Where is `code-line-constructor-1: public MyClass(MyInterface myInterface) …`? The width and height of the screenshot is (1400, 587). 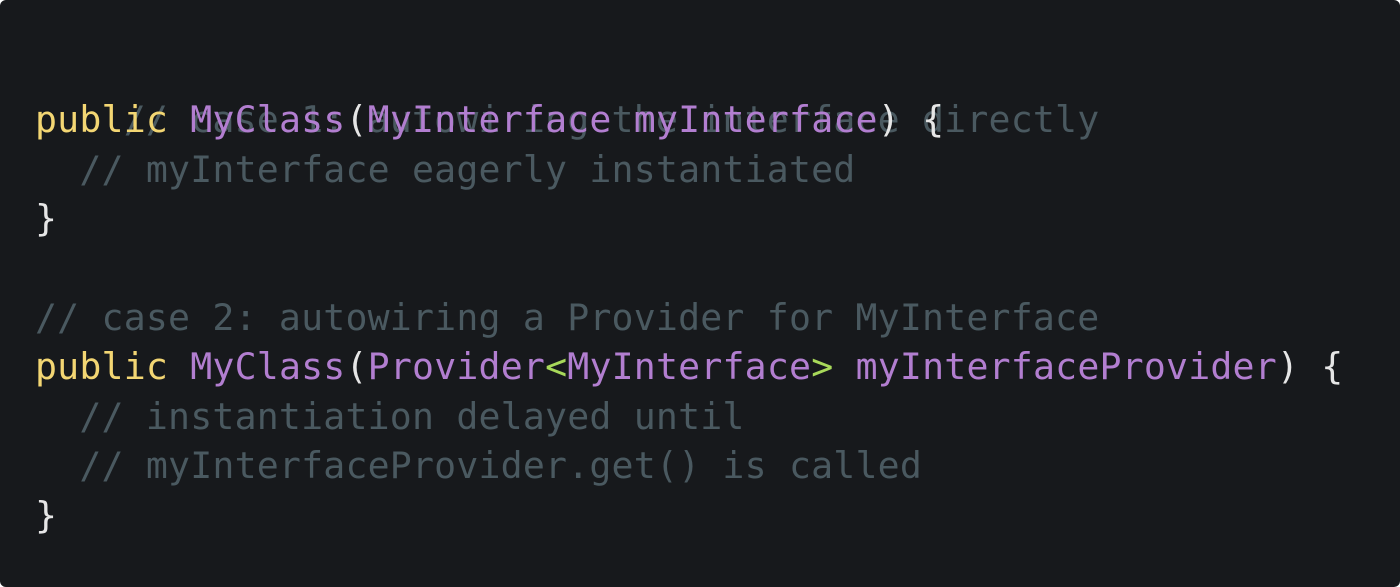
code-line-constructor-1: public MyClass(MyInterface myInterface) … is located at coordinates (717, 119).